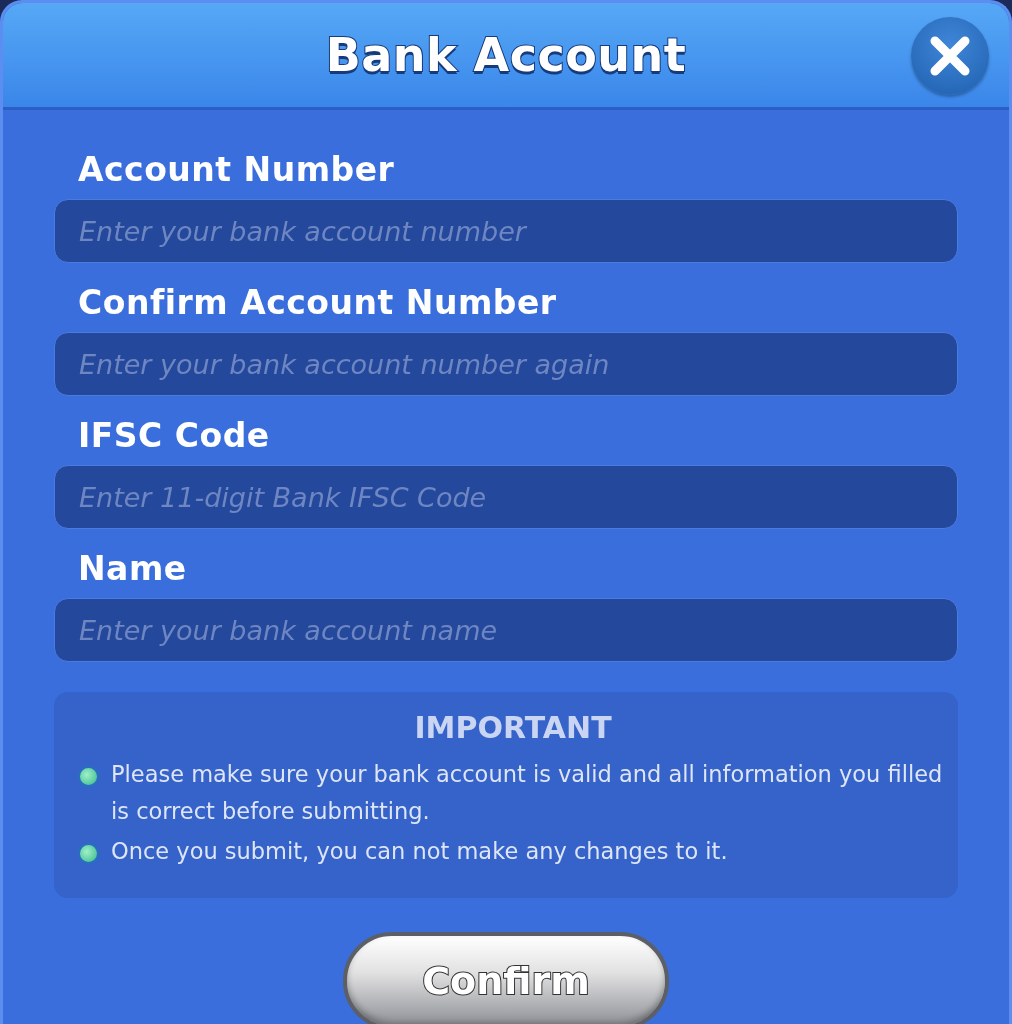 The height and width of the screenshot is (1024, 1012). Describe the element at coordinates (506, 978) in the screenshot. I see `confirm-button: Confirm` at that location.